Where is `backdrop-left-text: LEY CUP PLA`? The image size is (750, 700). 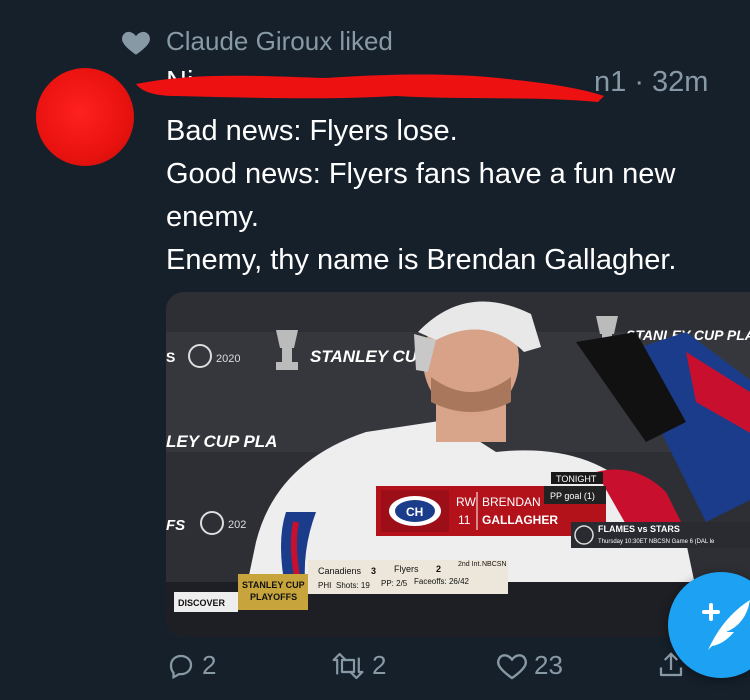
backdrop-left-text: LEY CUP PLA is located at coordinates (221, 441).